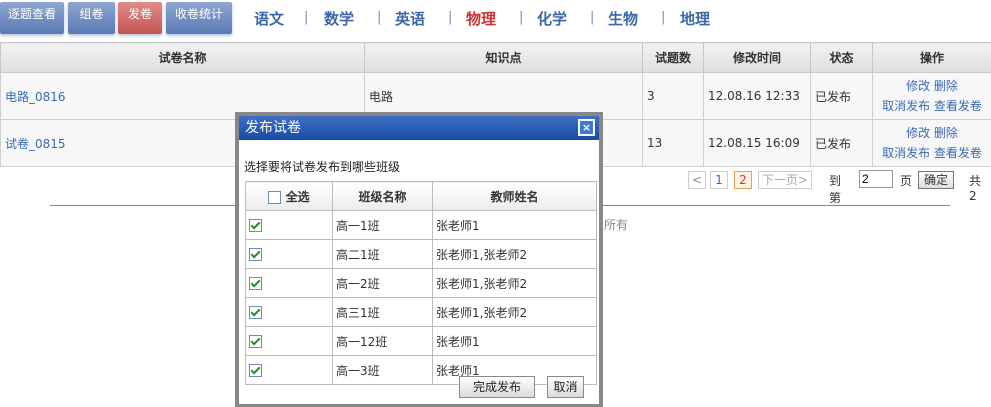 This screenshot has width=991, height=407. Describe the element at coordinates (504, 58) in the screenshot. I see `col-header-topic: 知识点` at that location.